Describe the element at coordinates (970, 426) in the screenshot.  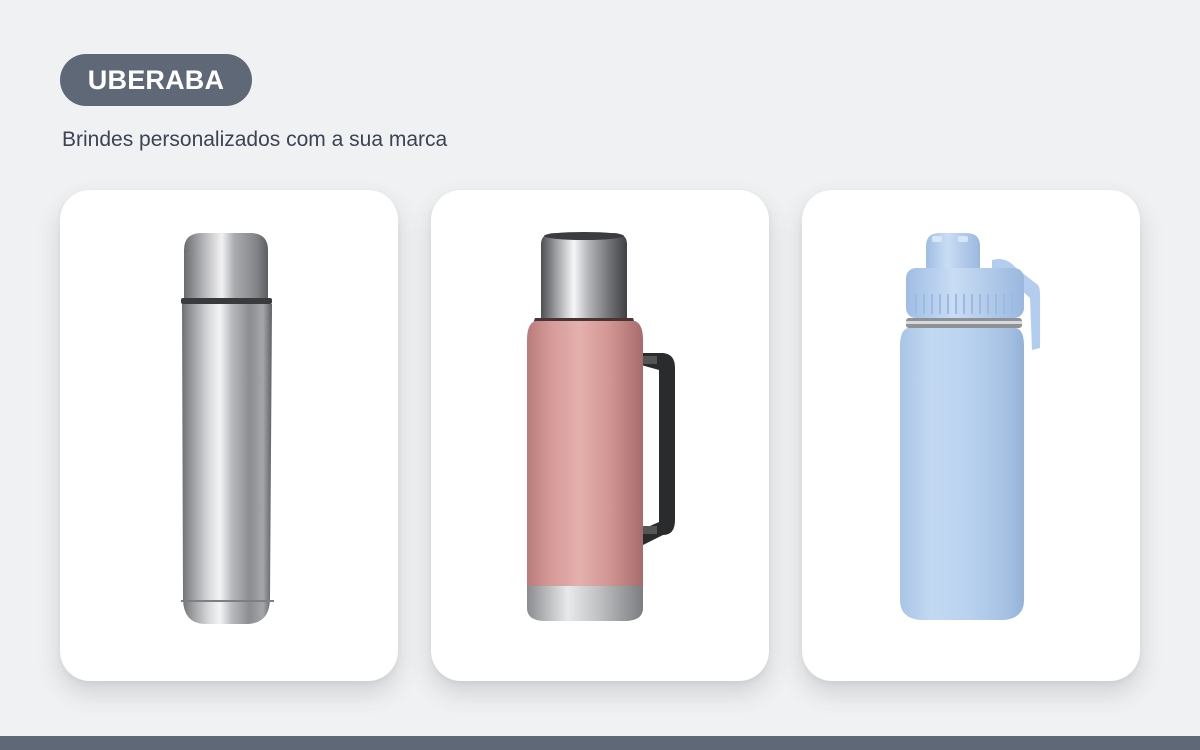
I see `blue-bottle-image` at that location.